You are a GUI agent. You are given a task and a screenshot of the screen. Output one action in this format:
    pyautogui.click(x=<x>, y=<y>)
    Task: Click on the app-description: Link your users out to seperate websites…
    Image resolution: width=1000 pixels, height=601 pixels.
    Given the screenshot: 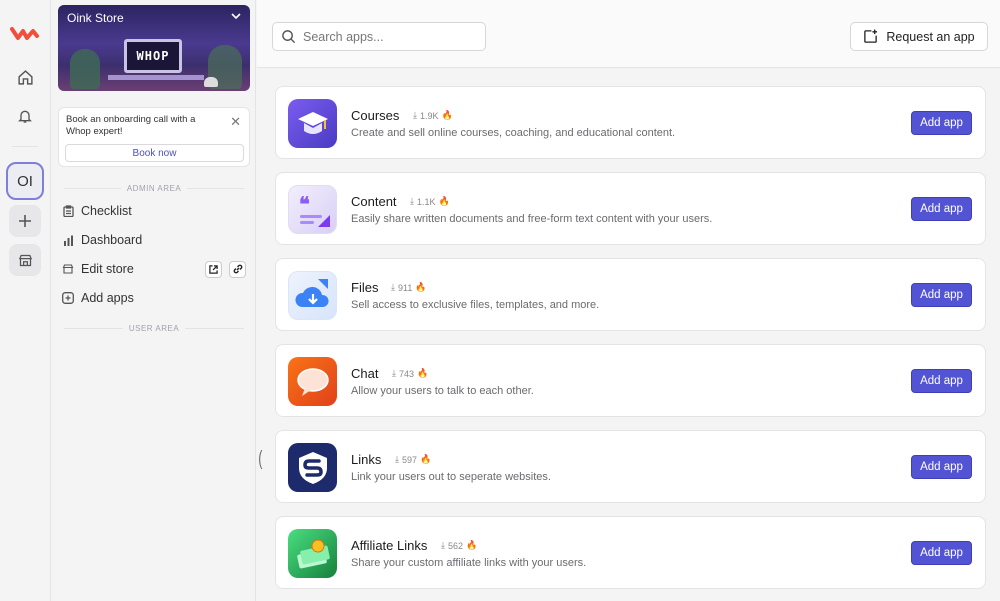 What is the action you would take?
    pyautogui.click(x=451, y=477)
    